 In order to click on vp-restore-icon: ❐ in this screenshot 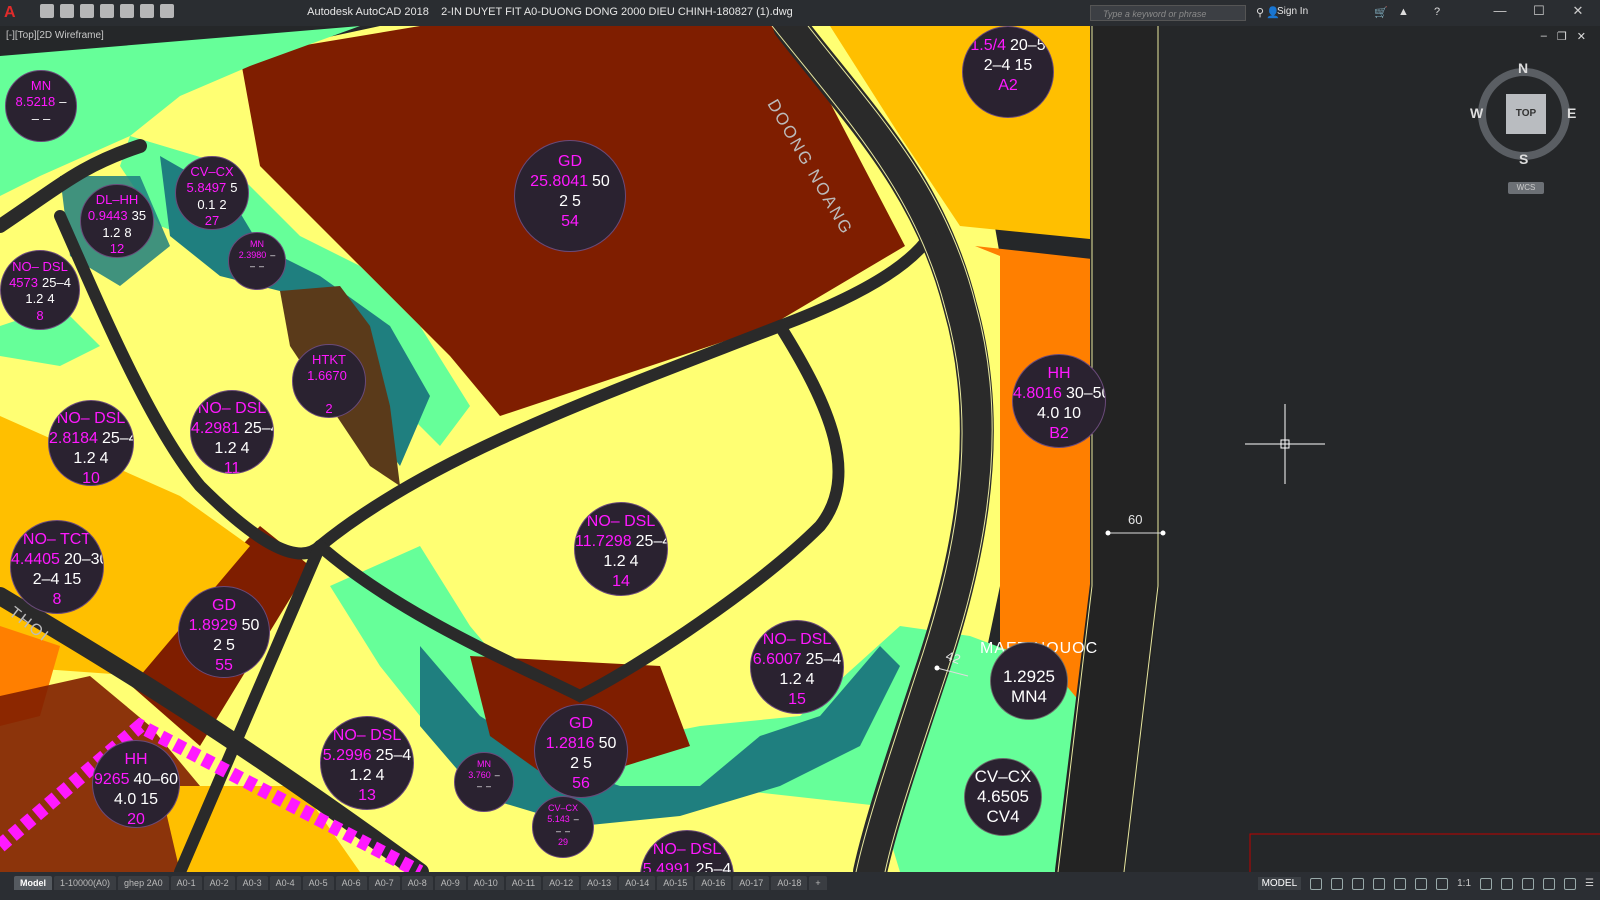, I will do `click(1562, 36)`.